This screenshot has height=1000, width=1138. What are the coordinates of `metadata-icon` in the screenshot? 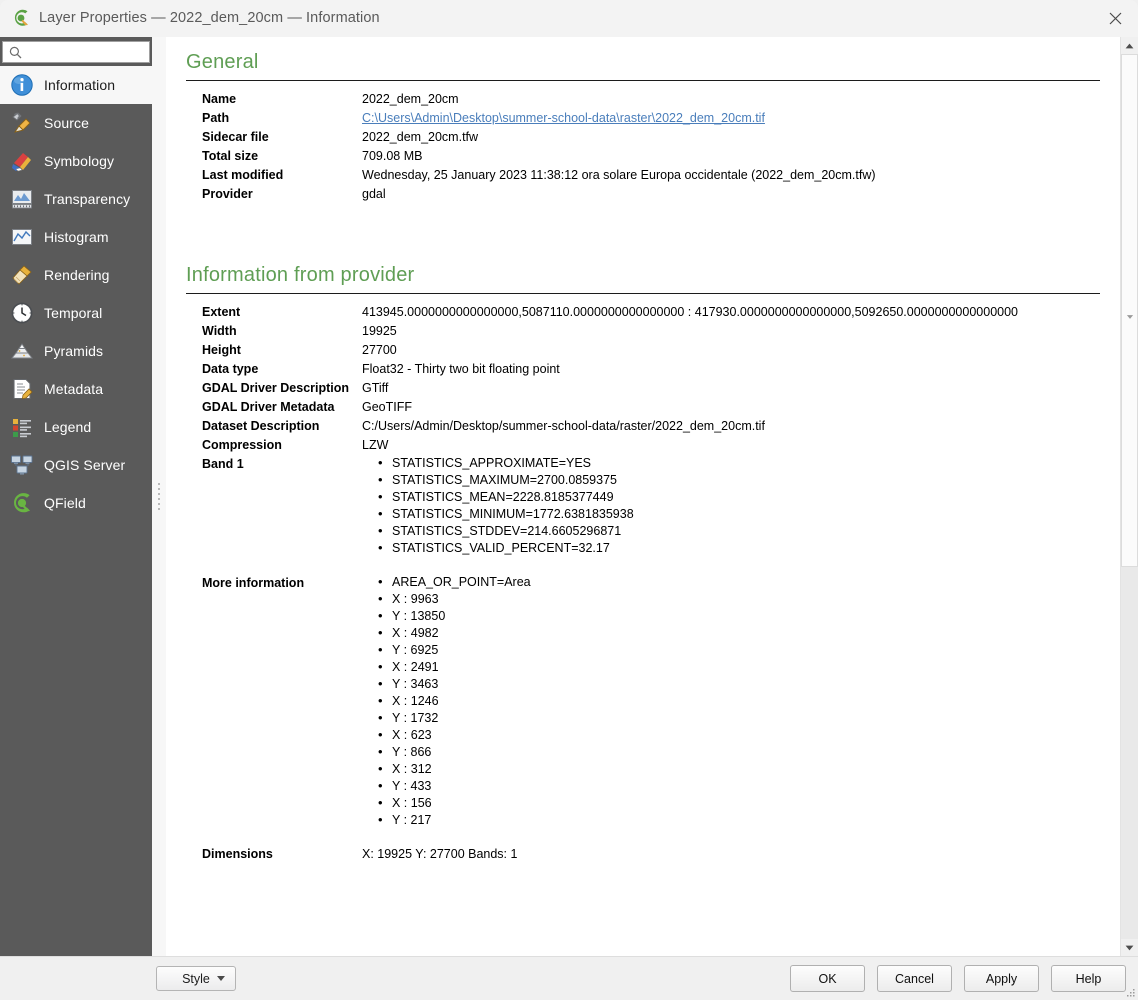 It's located at (22, 389).